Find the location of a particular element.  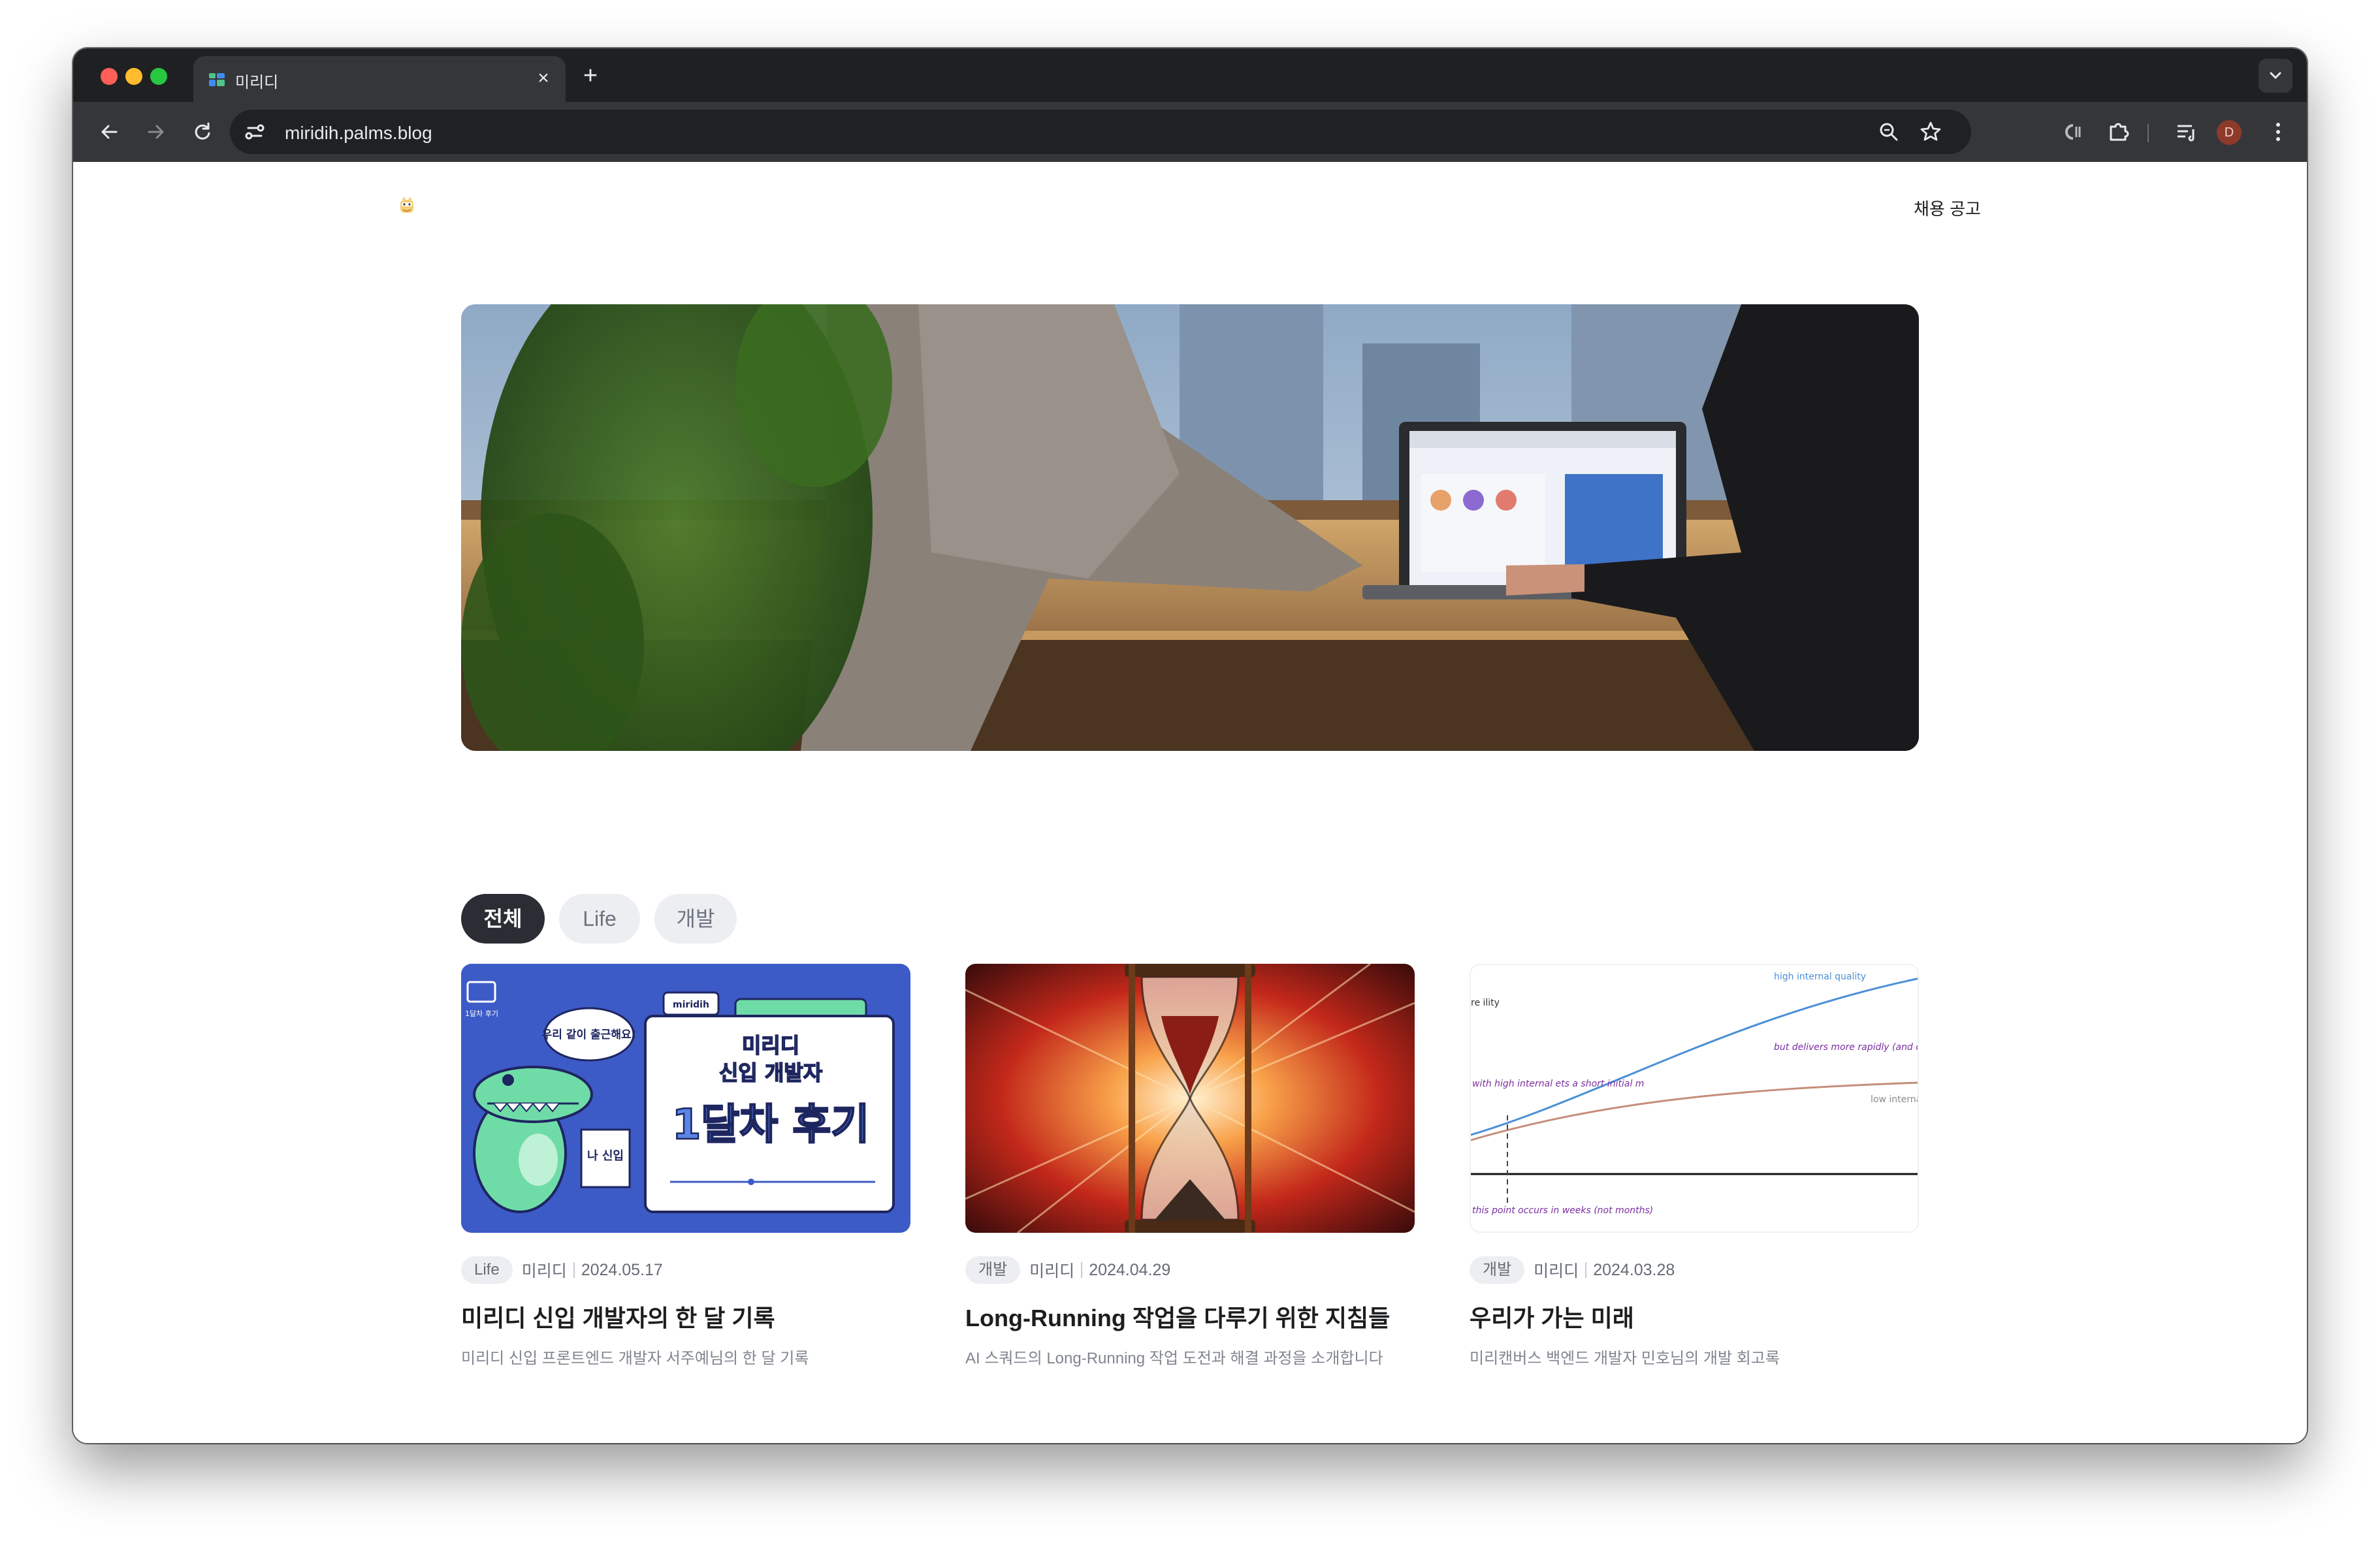

hourglass-illustration is located at coordinates (1190, 1098).